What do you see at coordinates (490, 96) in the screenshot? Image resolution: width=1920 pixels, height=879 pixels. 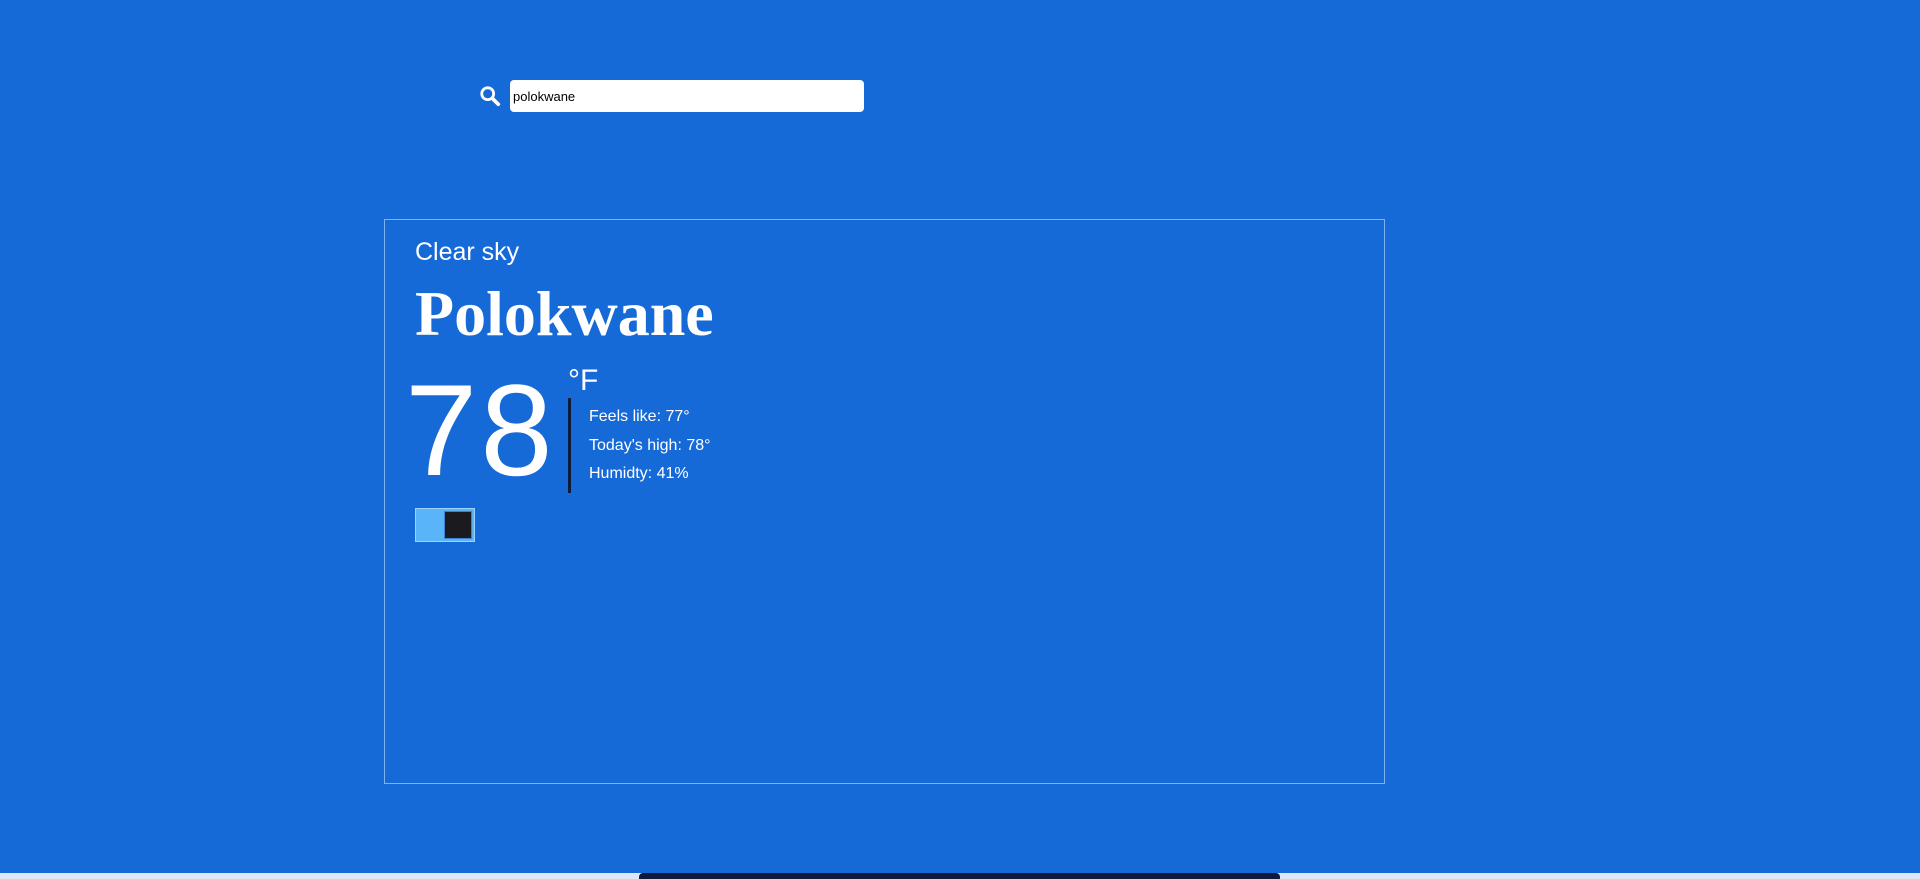 I see `search-icon` at bounding box center [490, 96].